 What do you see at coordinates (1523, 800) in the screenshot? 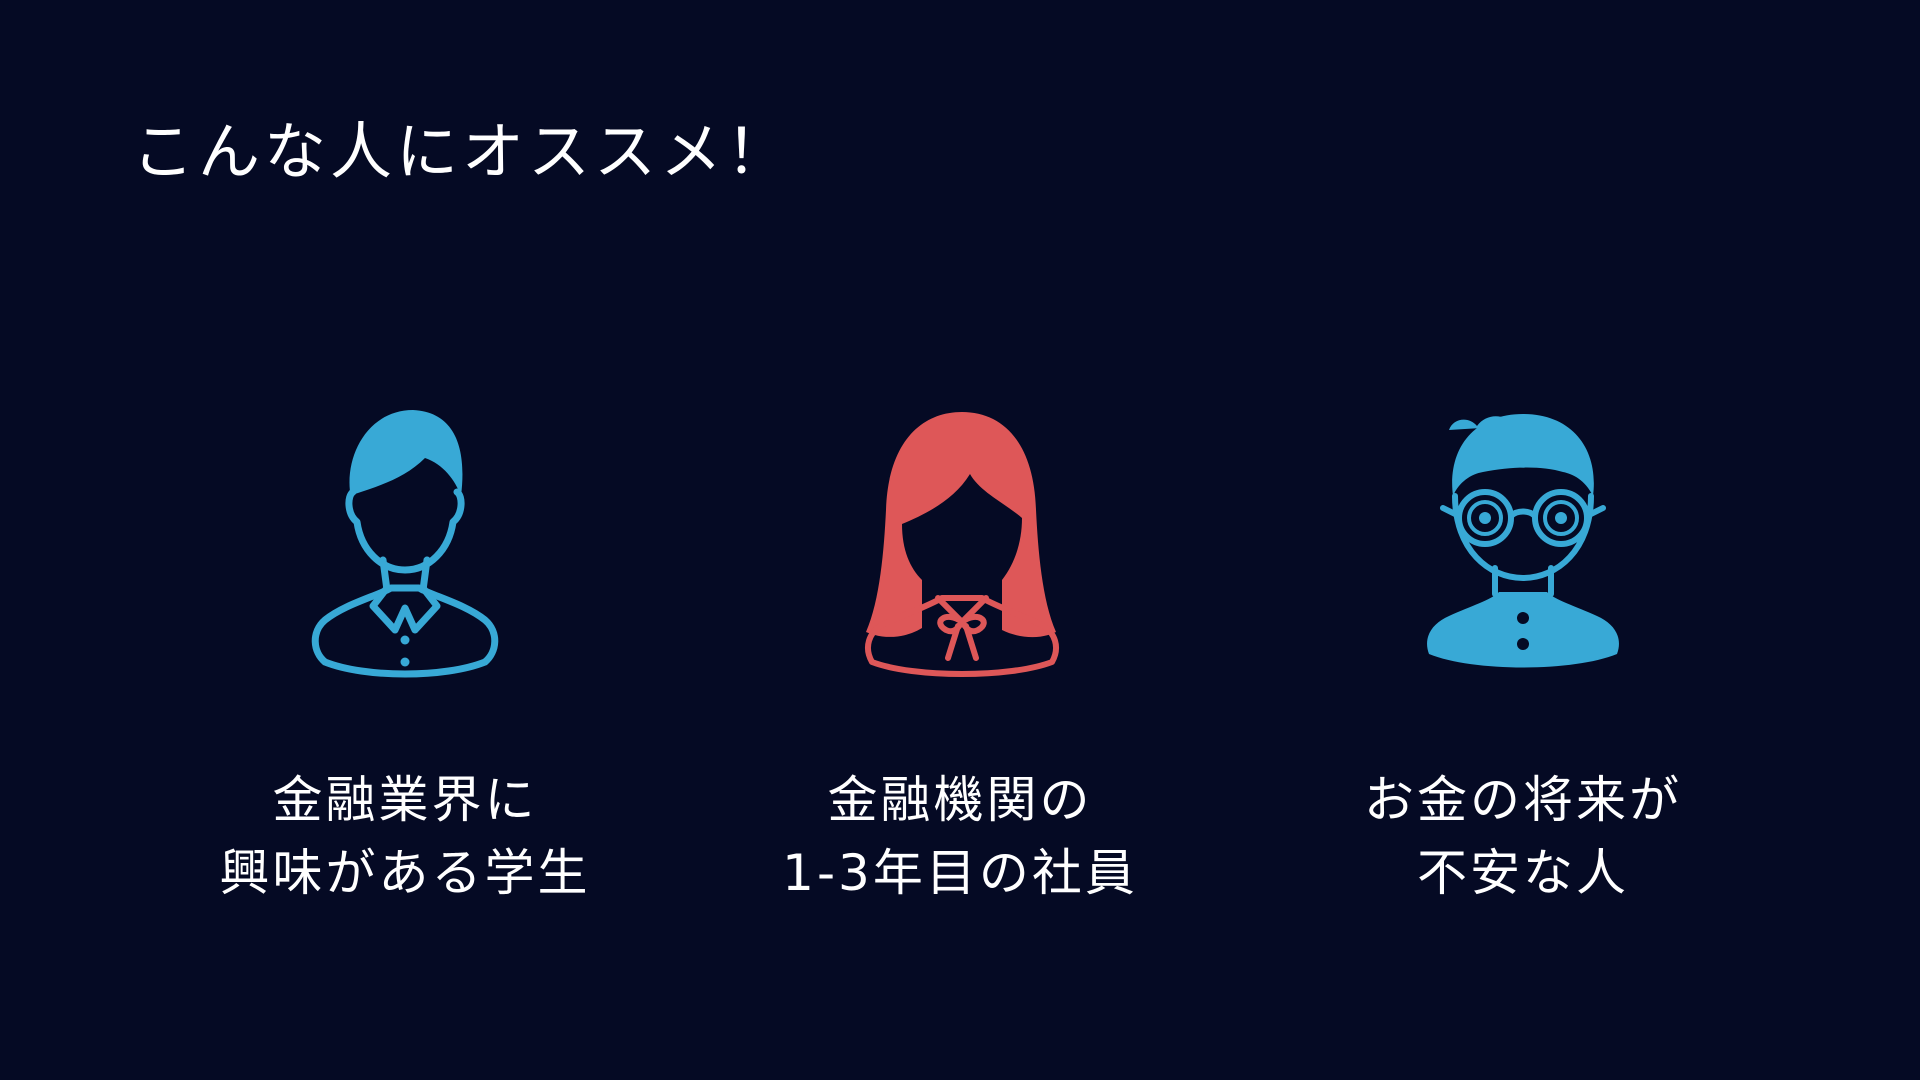
I see `persona-caption-line1: お金の将来が` at bounding box center [1523, 800].